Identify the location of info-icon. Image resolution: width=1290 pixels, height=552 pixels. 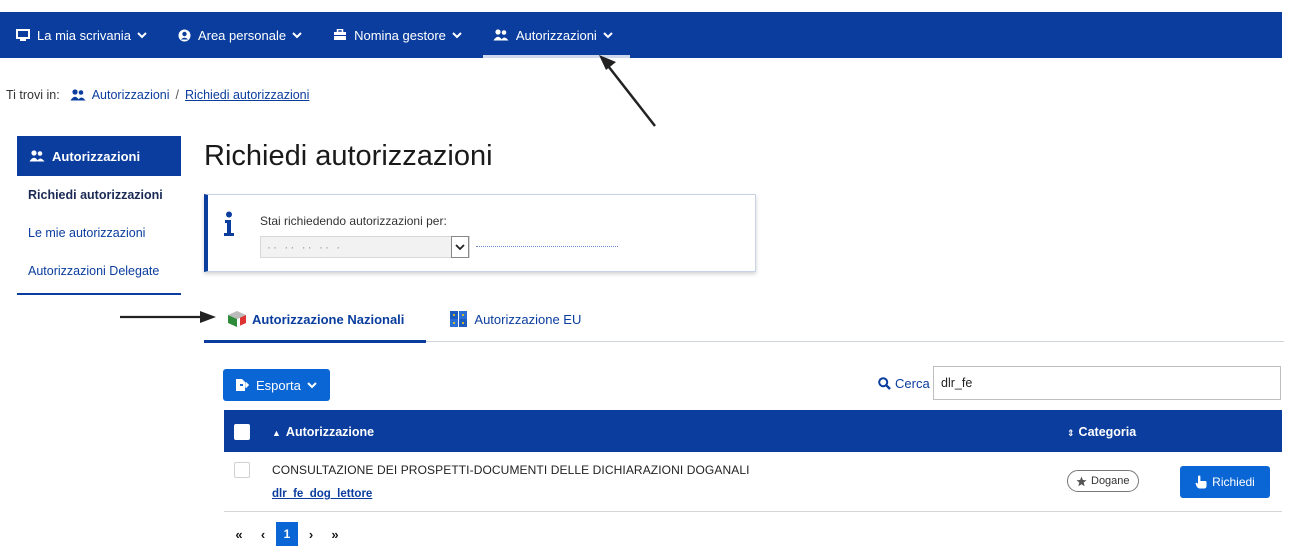
(229, 223).